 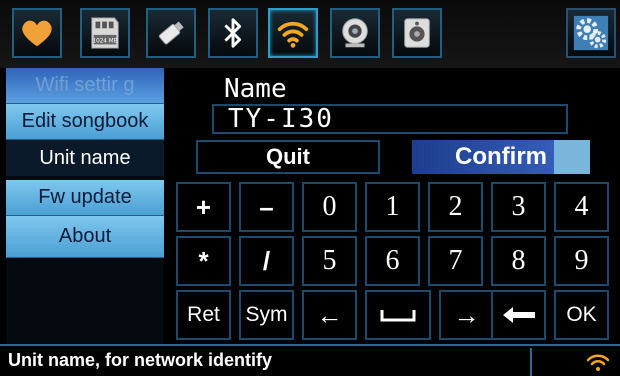 I want to click on settings-gears-icon, so click(x=591, y=33).